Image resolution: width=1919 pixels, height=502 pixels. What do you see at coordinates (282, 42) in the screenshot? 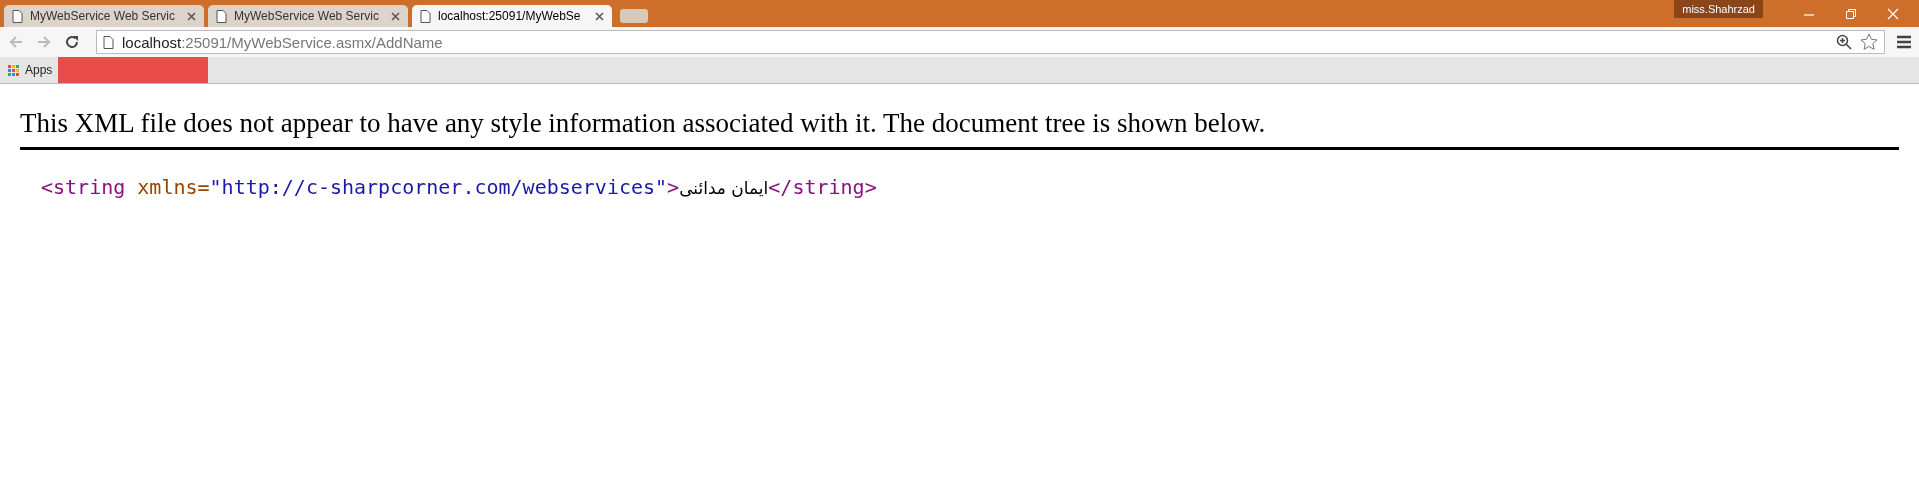
I see `url-text: localhost:25091/MyWebService.asmx/AddName` at bounding box center [282, 42].